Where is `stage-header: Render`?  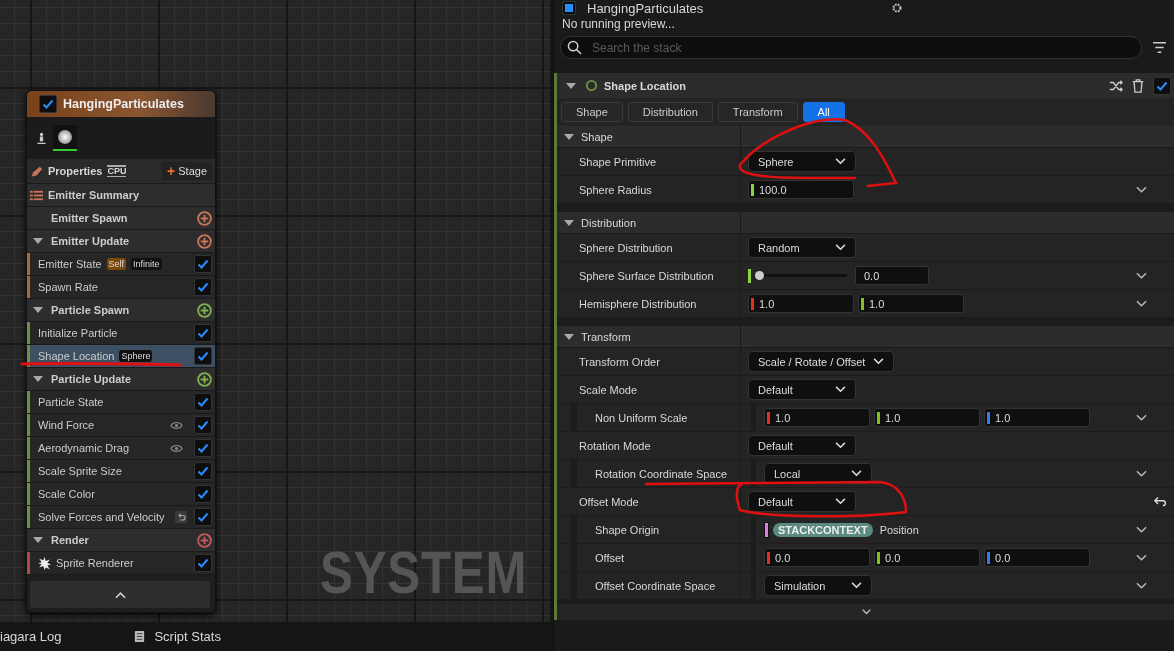 stage-header: Render is located at coordinates (121, 540).